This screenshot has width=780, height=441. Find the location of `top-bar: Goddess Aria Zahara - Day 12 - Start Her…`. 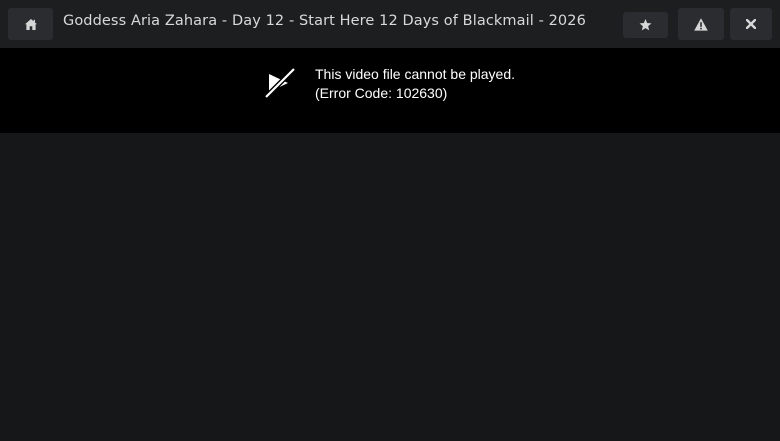

top-bar: Goddess Aria Zahara - Day 12 - Start Her… is located at coordinates (390, 24).